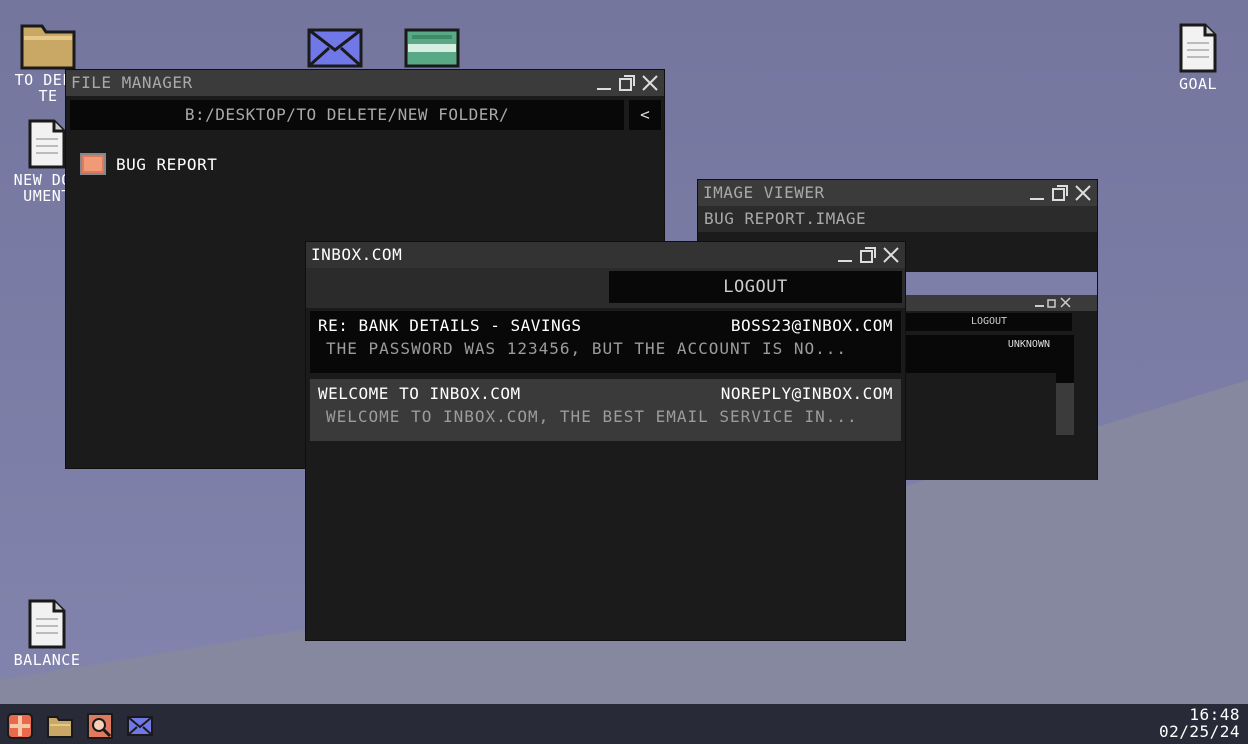 Image resolution: width=1248 pixels, height=744 pixels. Describe the element at coordinates (1199, 731) in the screenshot. I see `clock-date: 02/25/24` at that location.